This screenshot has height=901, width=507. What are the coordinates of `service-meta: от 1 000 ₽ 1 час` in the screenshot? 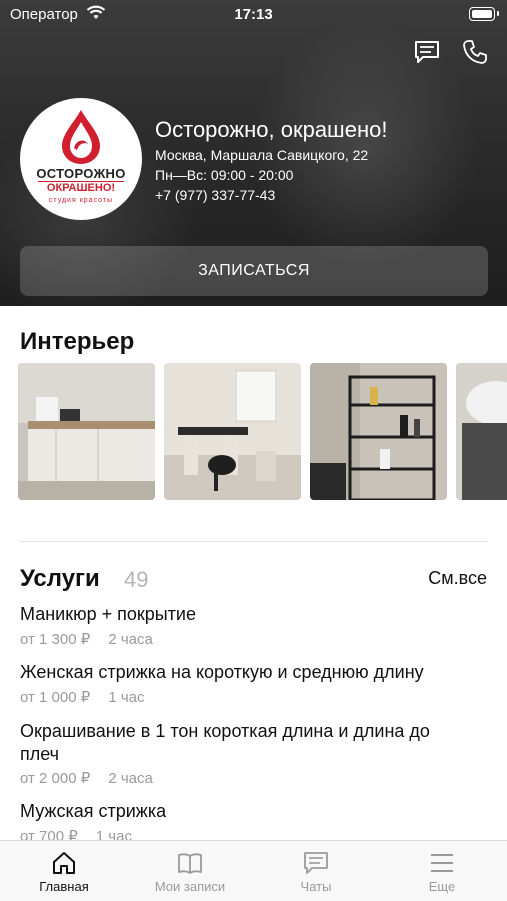 It's located at (82, 697).